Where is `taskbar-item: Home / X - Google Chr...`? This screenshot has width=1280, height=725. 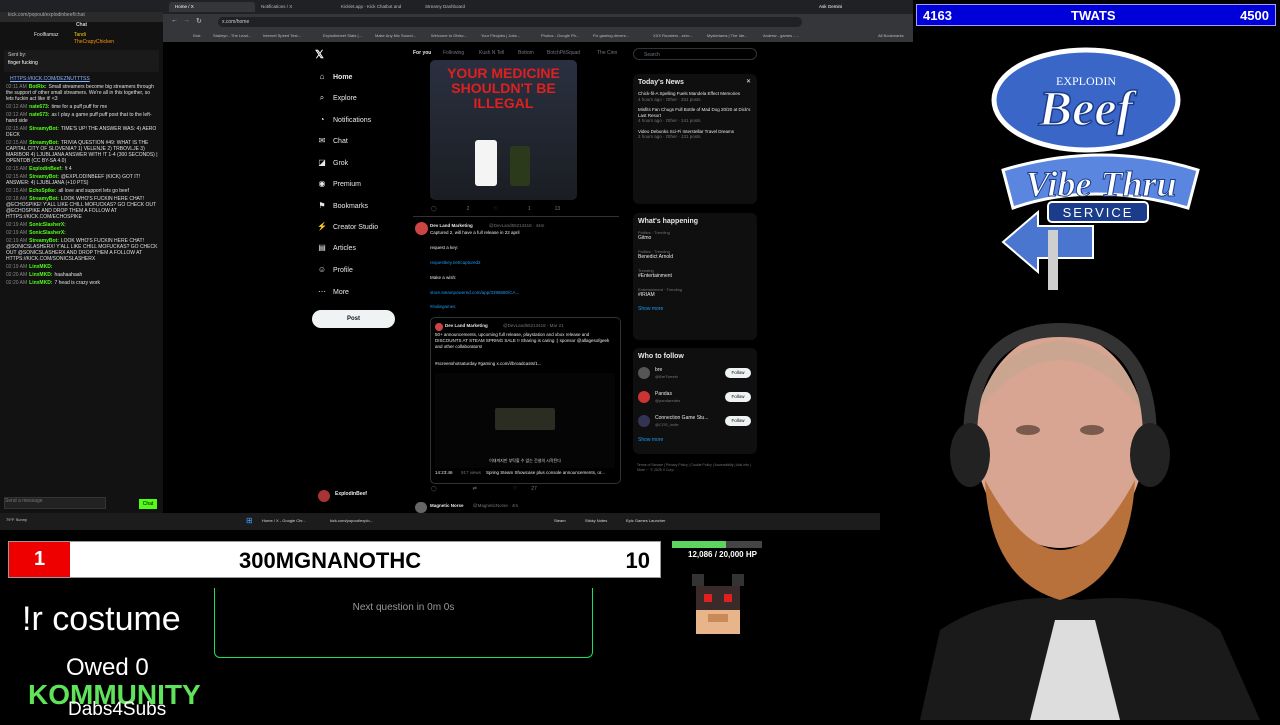
taskbar-item: Home / X - Google Chr... is located at coordinates (284, 520).